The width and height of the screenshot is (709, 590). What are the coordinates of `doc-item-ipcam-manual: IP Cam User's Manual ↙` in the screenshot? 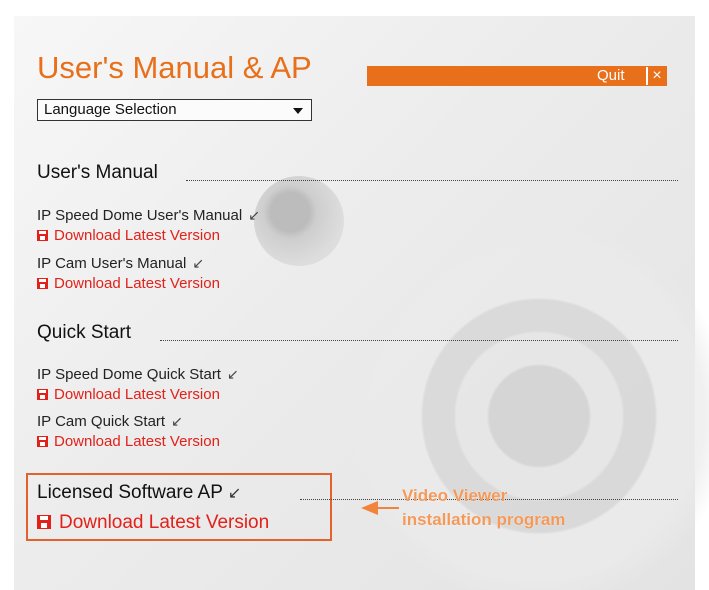 It's located at (120, 263).